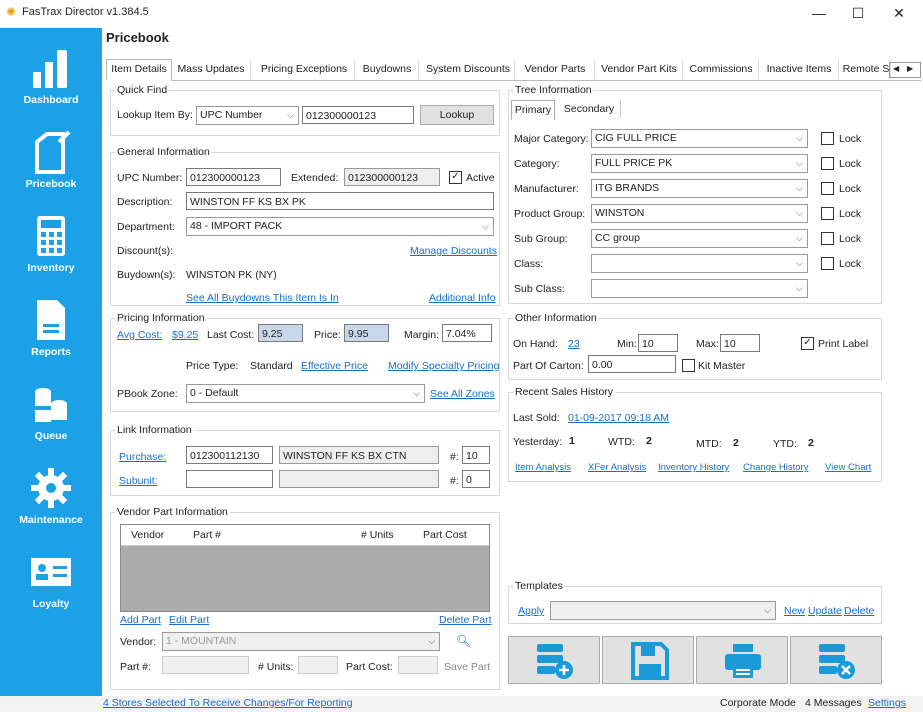  Describe the element at coordinates (462, 298) in the screenshot. I see `additional-info-link: Additional Info` at that location.